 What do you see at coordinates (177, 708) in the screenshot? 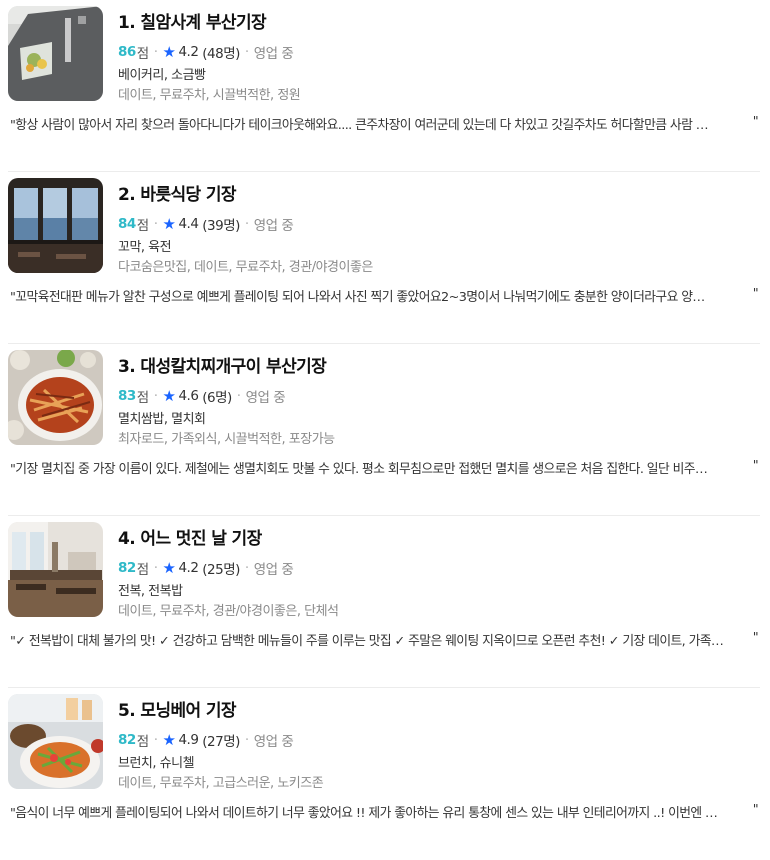
I see `restaurant-name: 5. 모닝베어 기장` at bounding box center [177, 708].